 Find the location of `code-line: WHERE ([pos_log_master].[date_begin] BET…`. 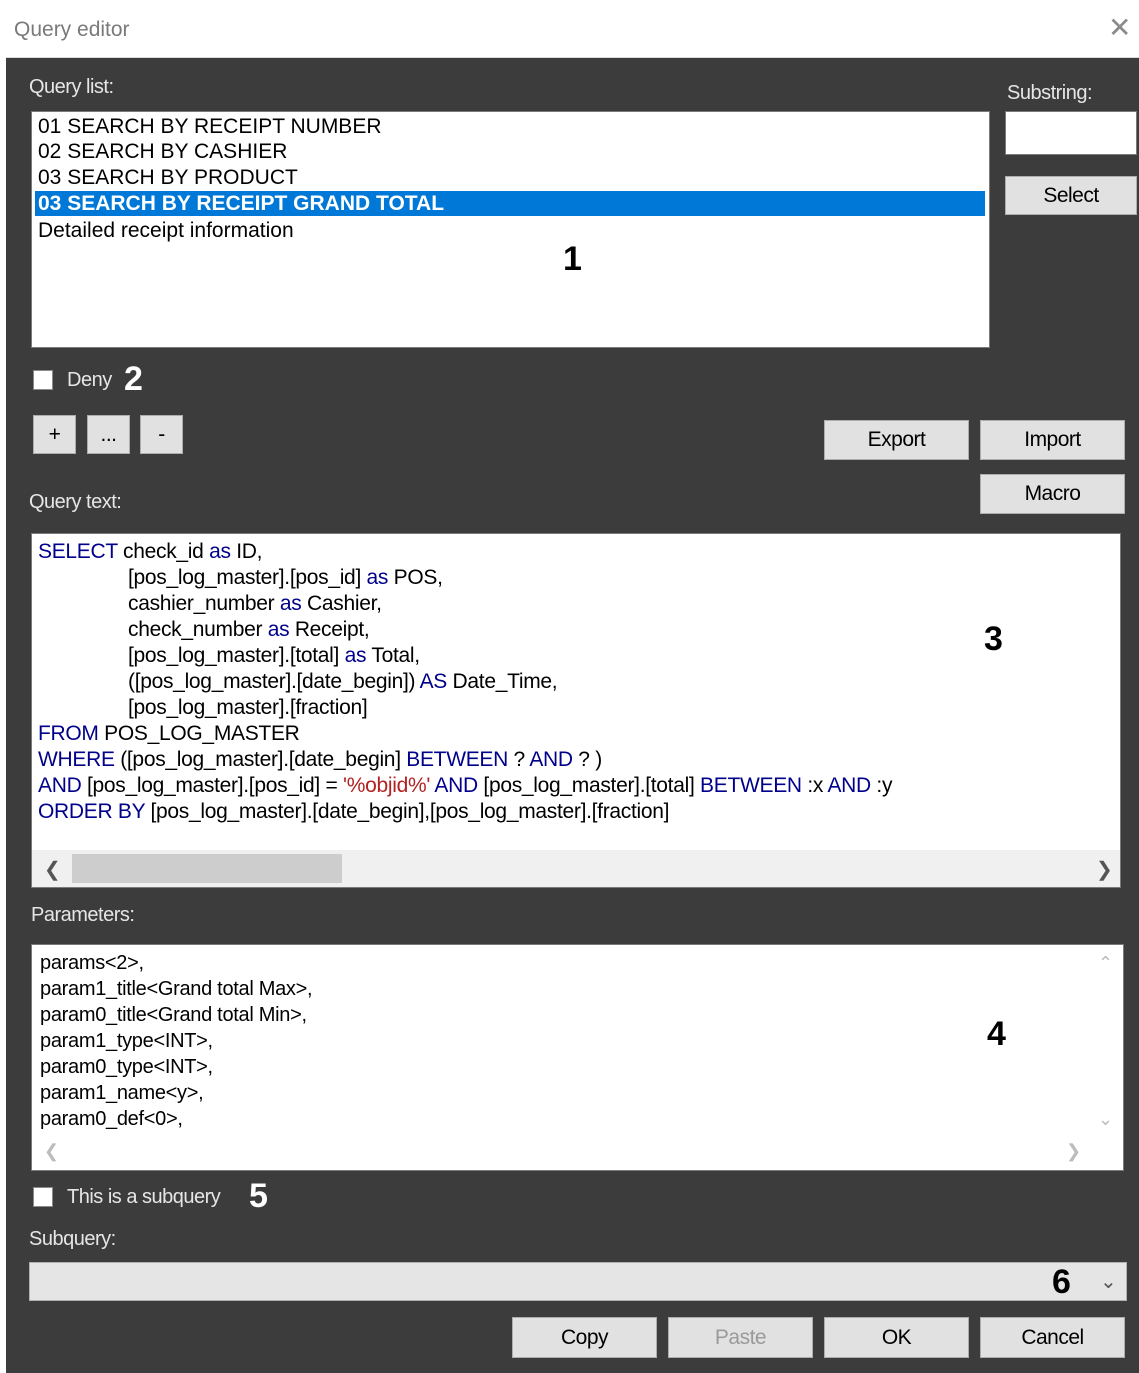

code-line: WHERE ([pos_log_master].[date_begin] BET… is located at coordinates (320, 759).